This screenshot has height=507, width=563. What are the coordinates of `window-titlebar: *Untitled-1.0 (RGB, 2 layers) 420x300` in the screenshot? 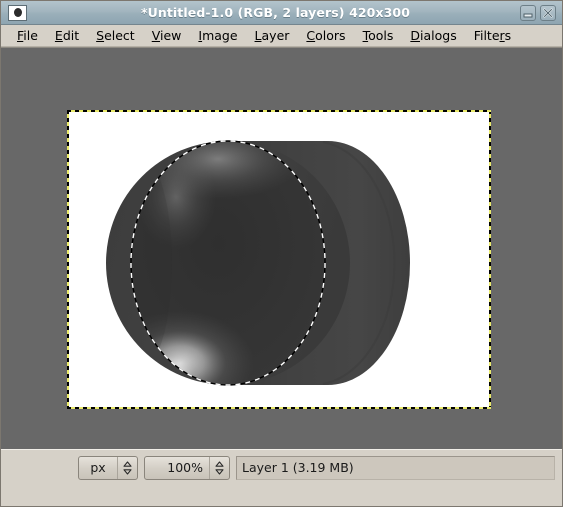 It's located at (281, 13).